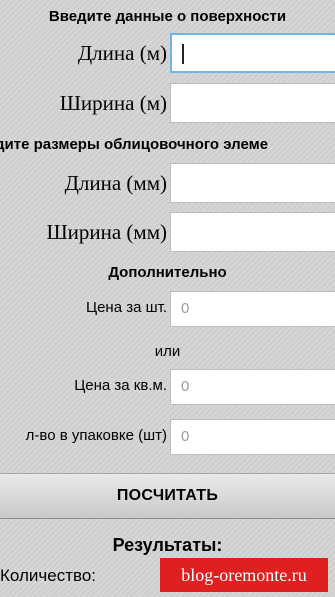 This screenshot has height=597, width=335. Describe the element at coordinates (120, 385) in the screenshot. I see `price-per-sqm-label: Цена за кв.м.` at that location.